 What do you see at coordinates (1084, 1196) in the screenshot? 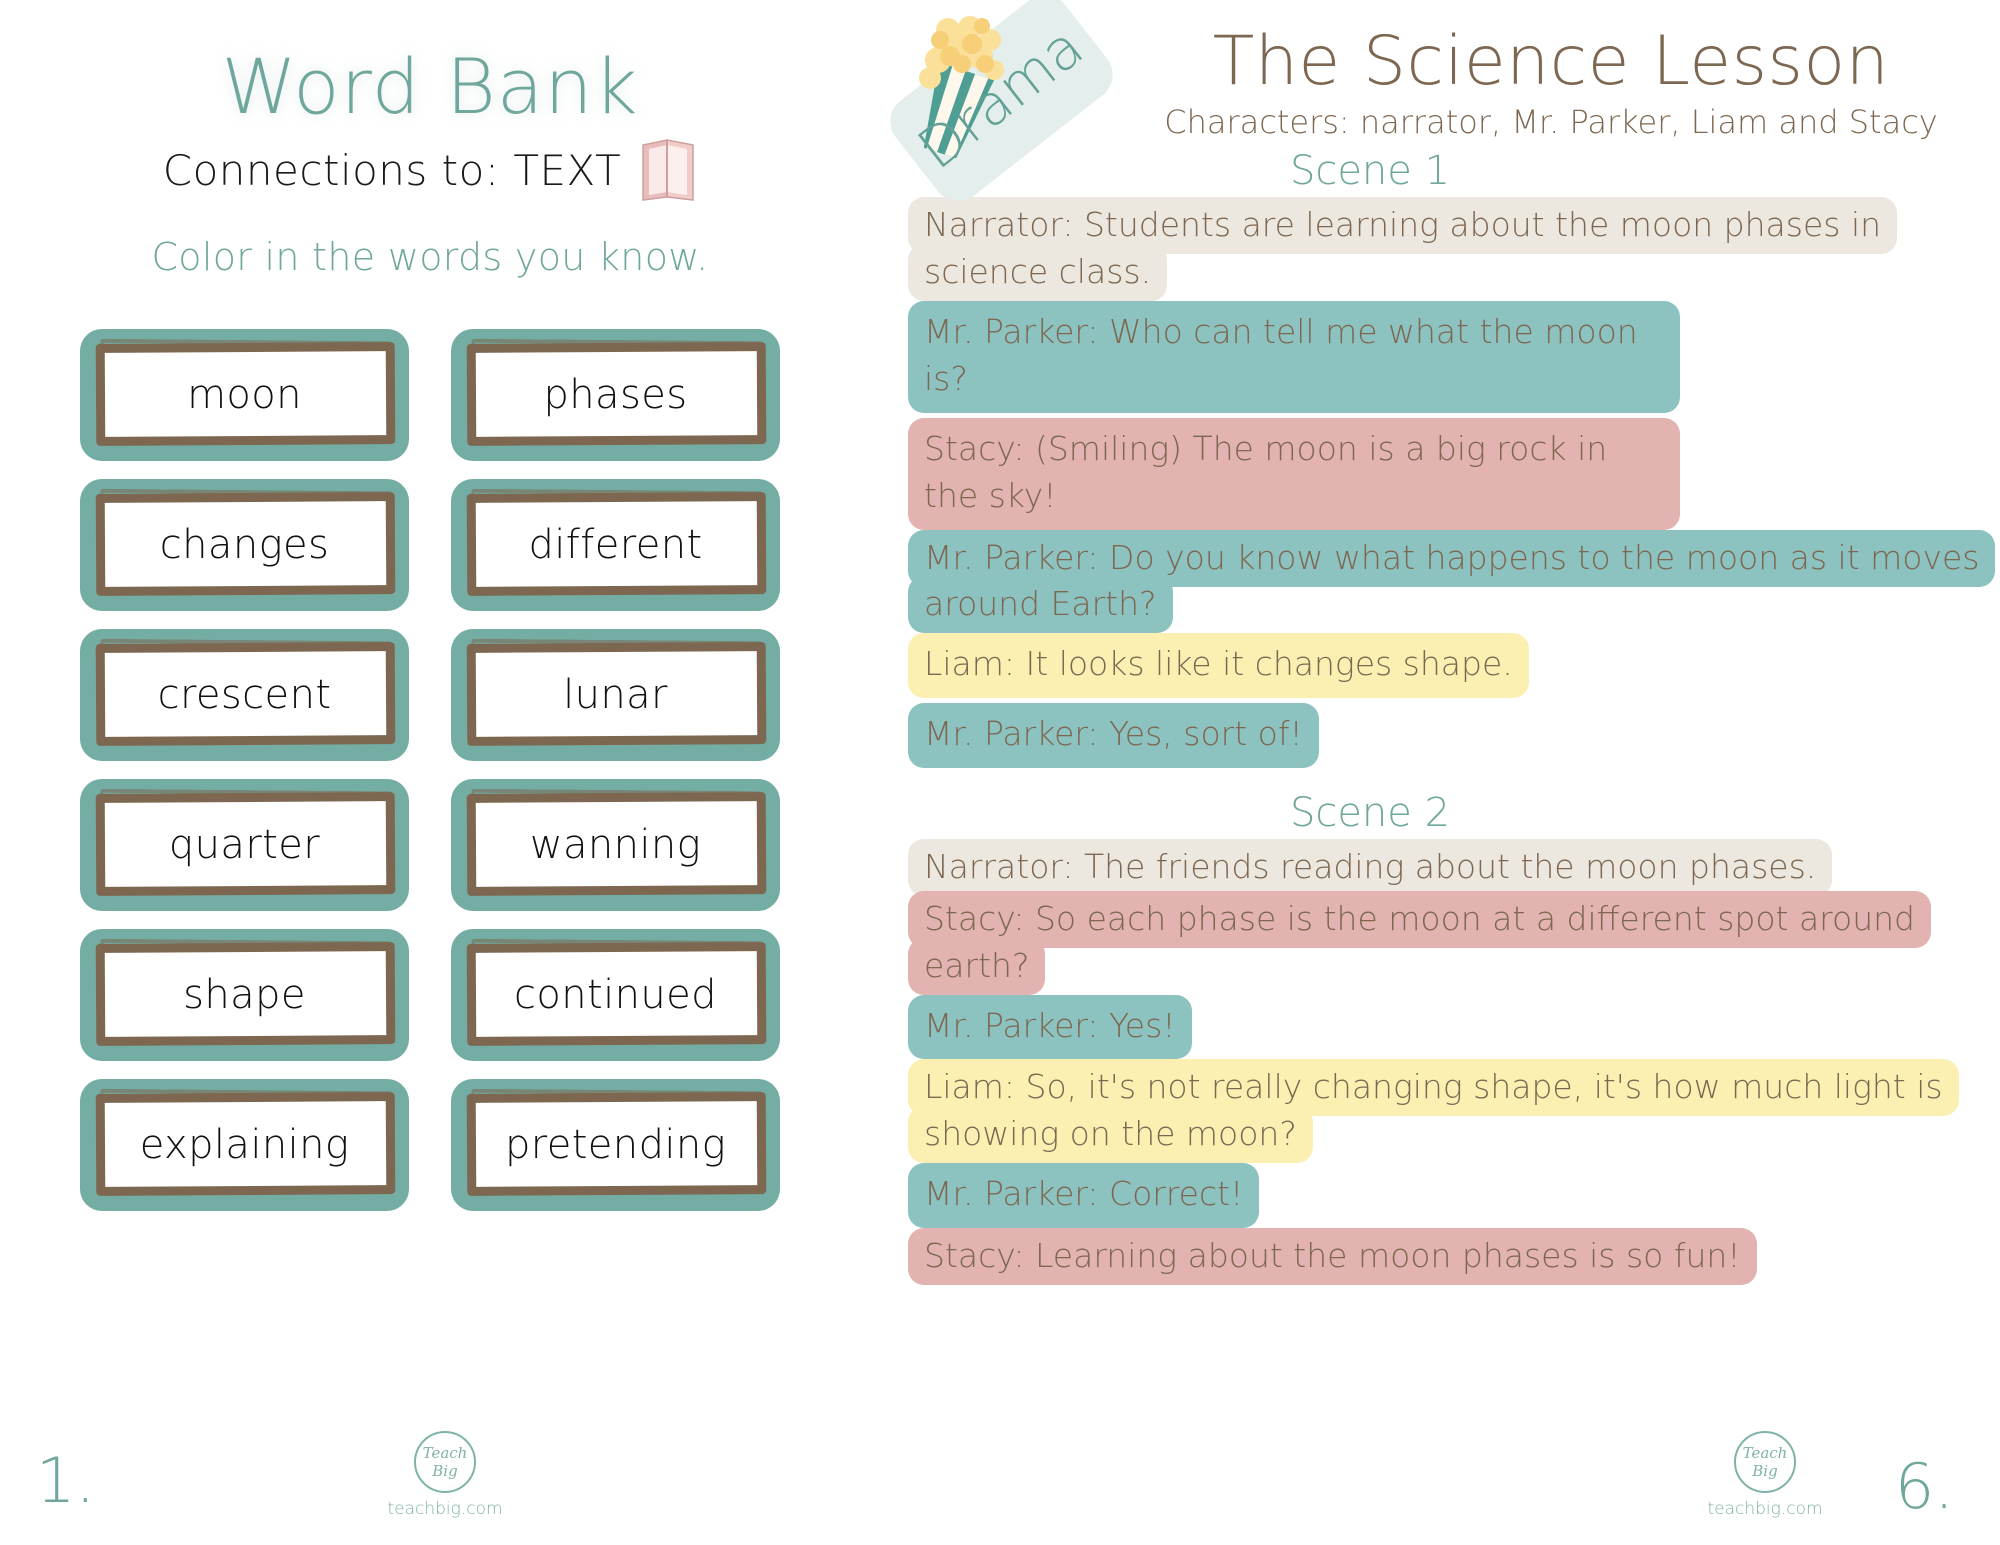
I see `dialogue-bubble: Mr. Parker: Correct!` at bounding box center [1084, 1196].